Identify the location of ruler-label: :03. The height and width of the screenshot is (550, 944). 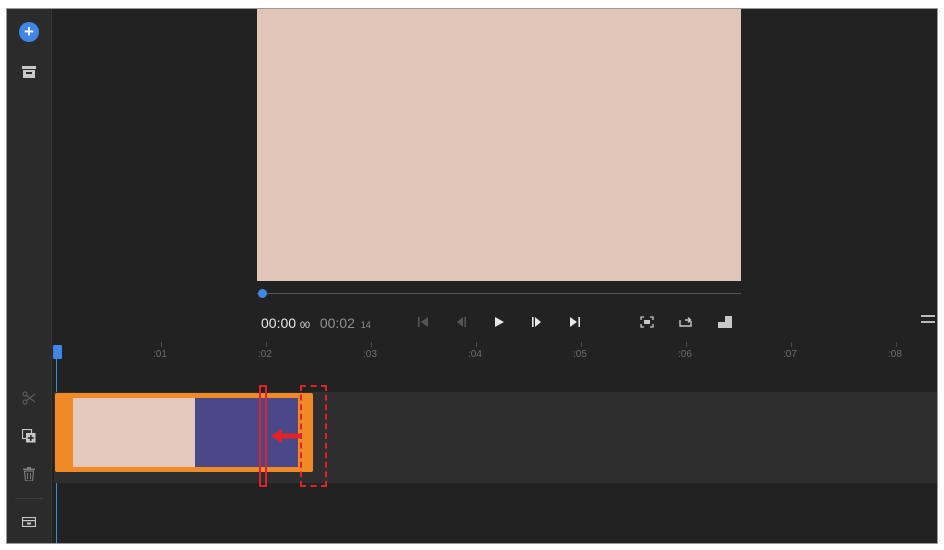
(370, 354).